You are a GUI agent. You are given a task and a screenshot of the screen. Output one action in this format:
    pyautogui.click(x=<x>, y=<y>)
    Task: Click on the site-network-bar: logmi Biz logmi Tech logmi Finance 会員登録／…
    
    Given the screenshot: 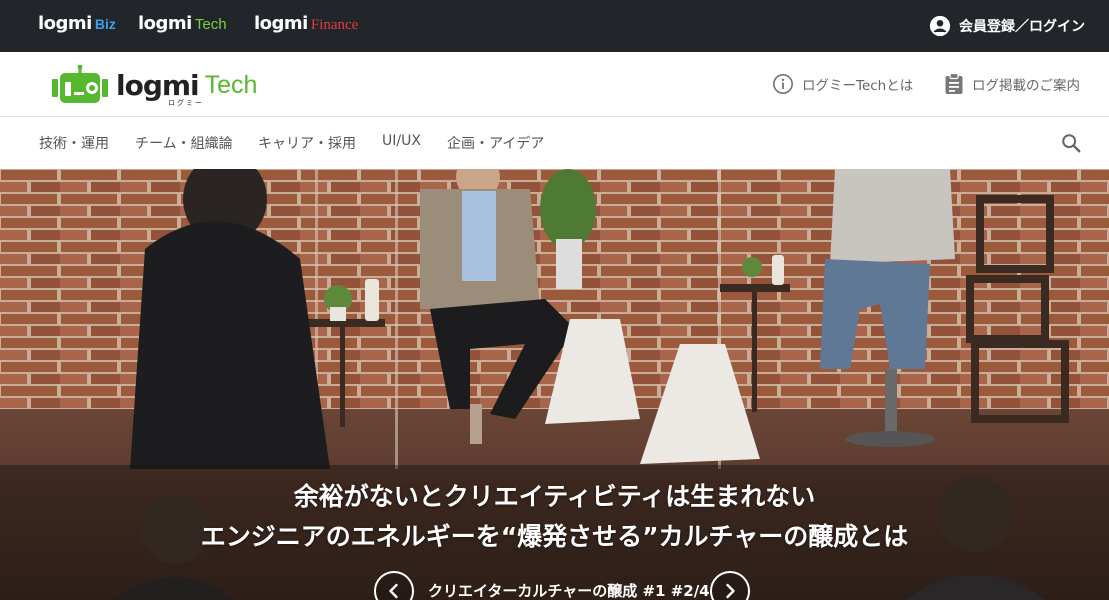 What is the action you would take?
    pyautogui.click(x=554, y=26)
    